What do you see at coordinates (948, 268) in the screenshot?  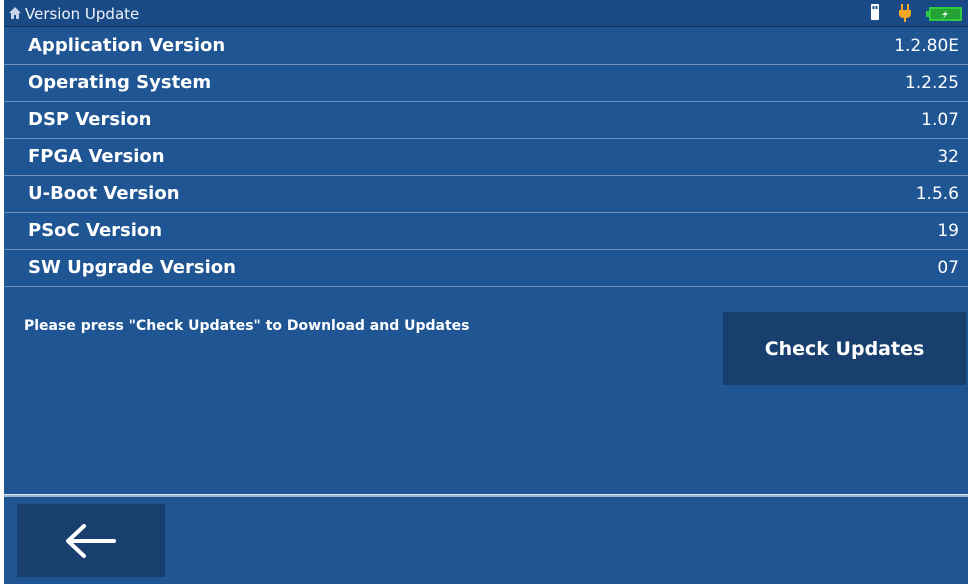 I see `version-value: 07` at bounding box center [948, 268].